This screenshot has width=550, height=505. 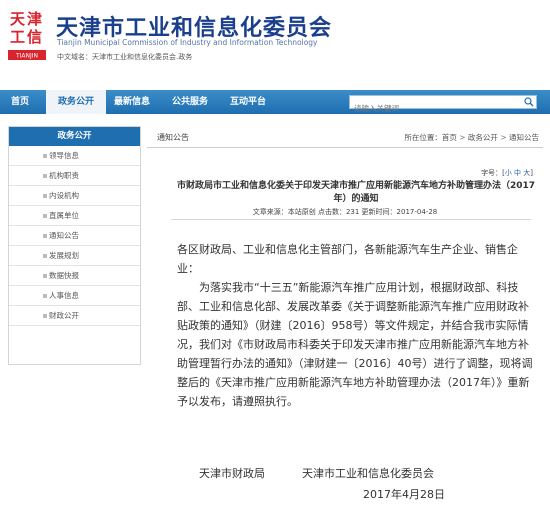 I want to click on svg-text: TIANJIN, so click(x=26, y=56).